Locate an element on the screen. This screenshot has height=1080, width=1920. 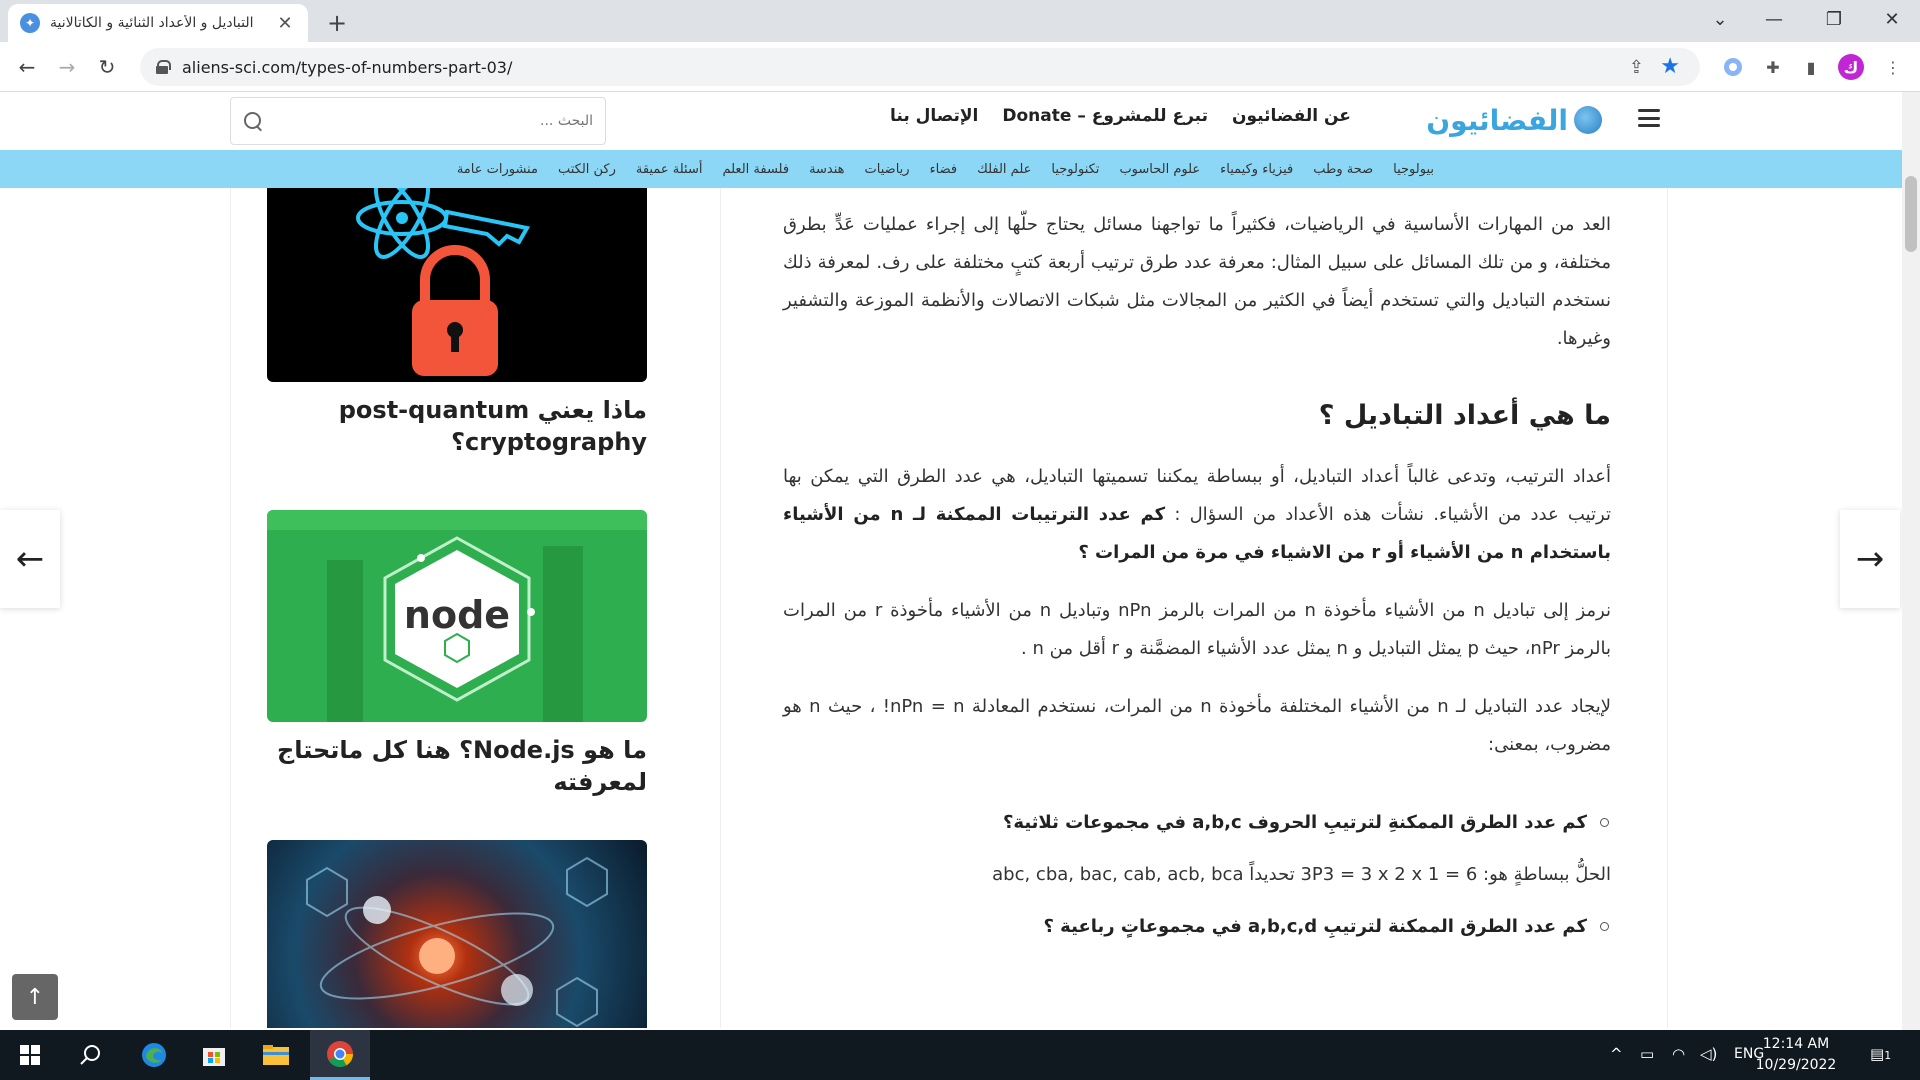
nodejs-thumbnail: node is located at coordinates (457, 616).